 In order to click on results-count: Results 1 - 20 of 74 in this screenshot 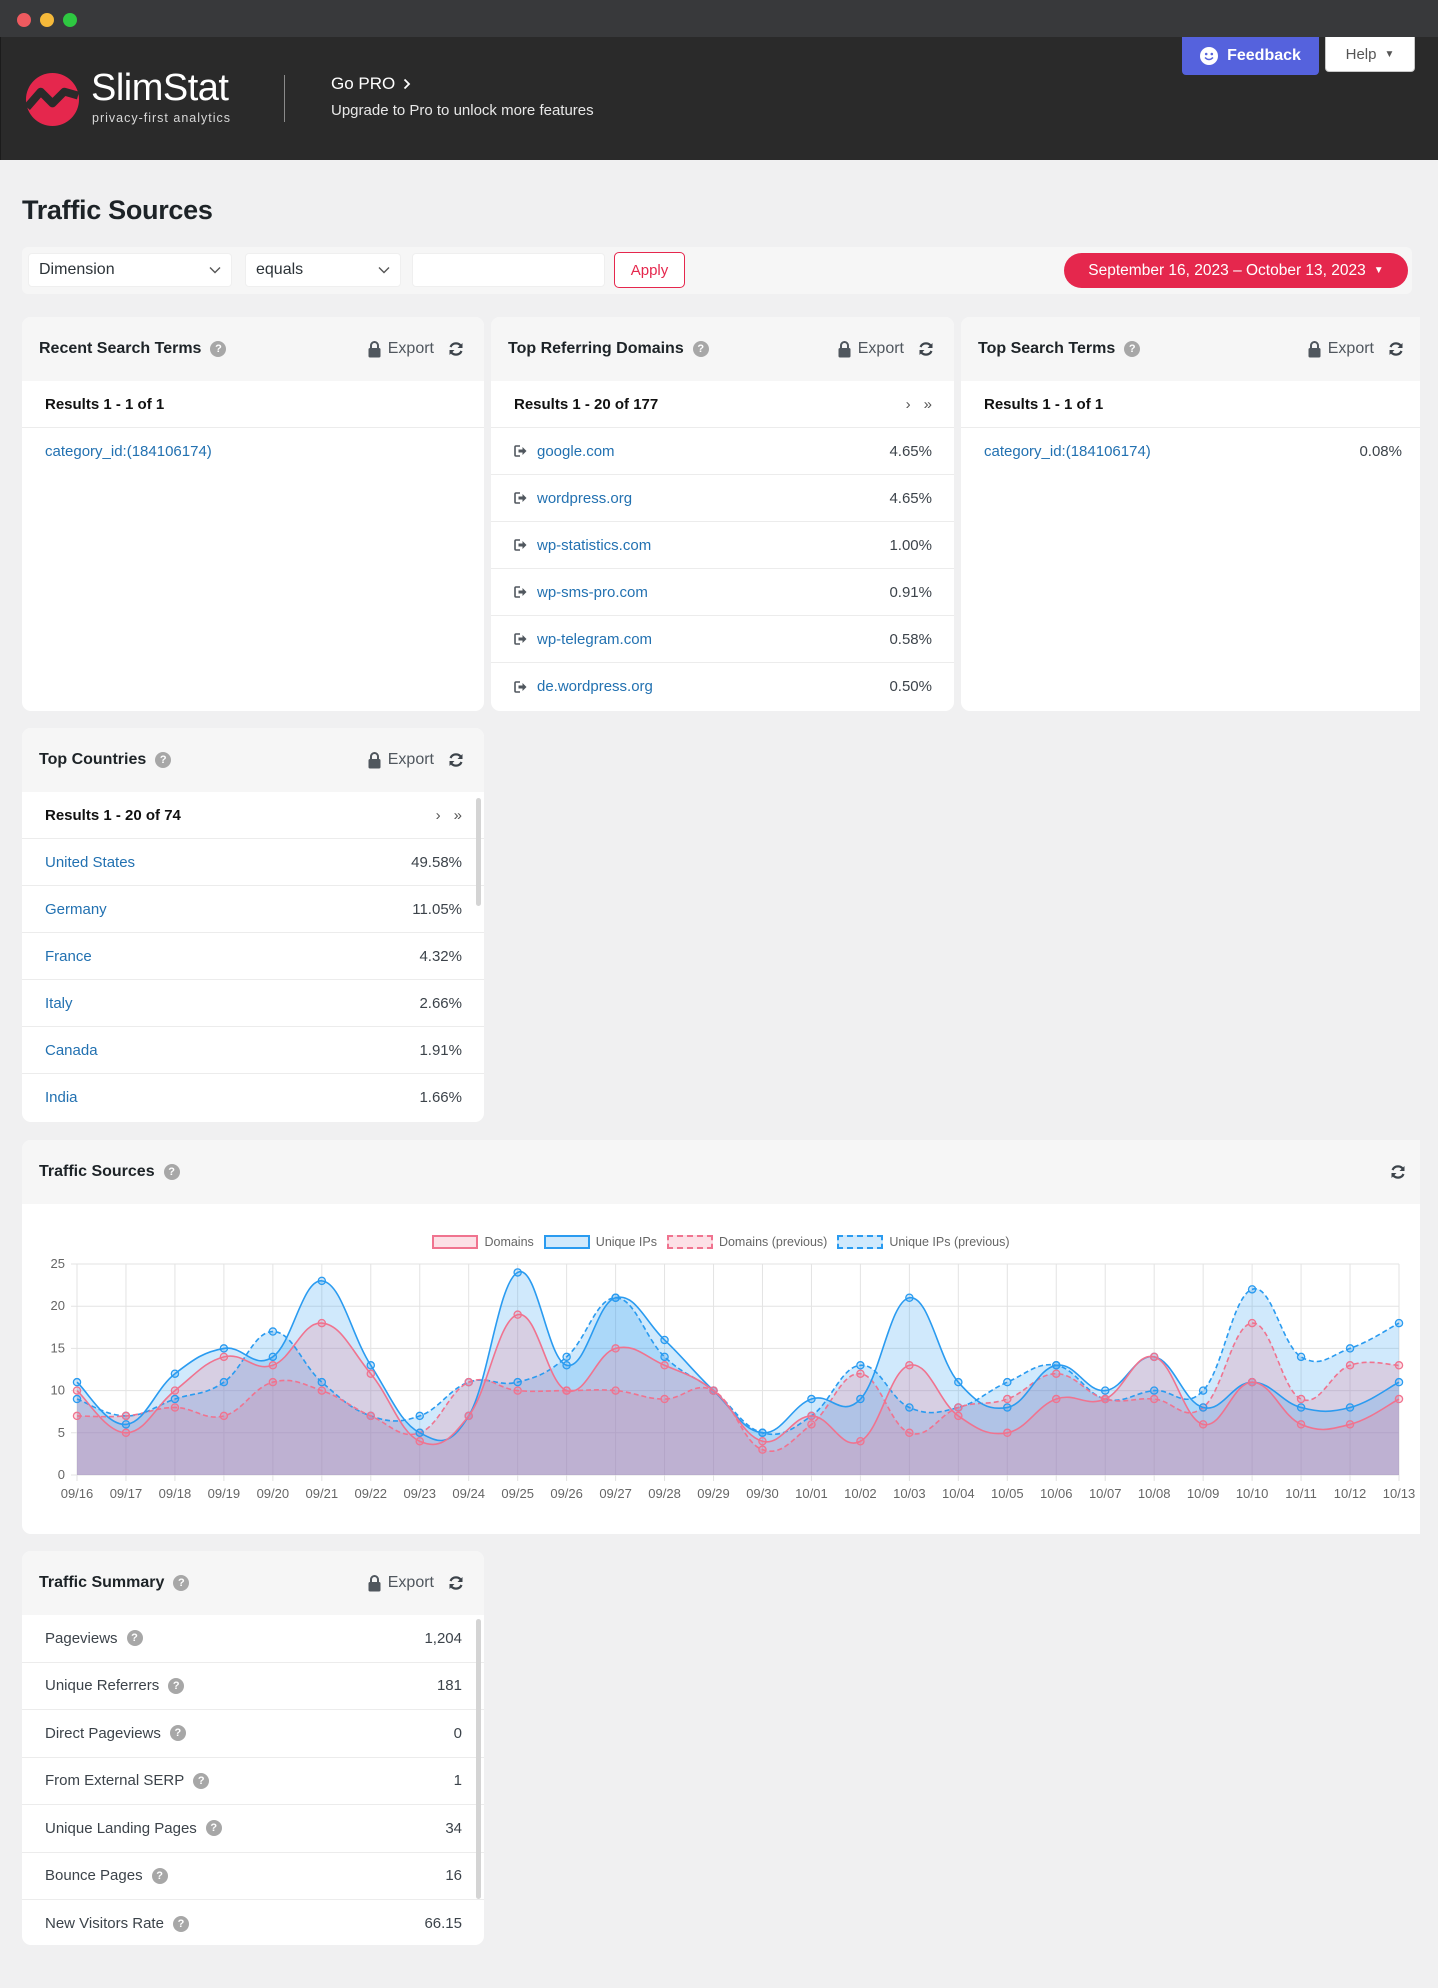, I will do `click(113, 815)`.